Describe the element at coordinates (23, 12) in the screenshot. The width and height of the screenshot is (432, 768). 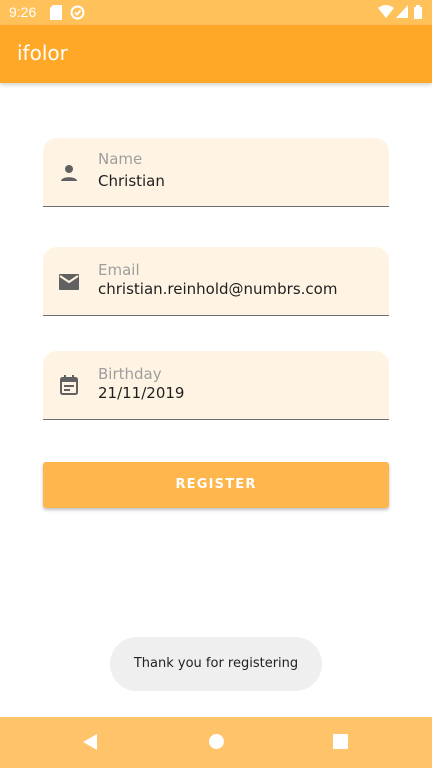
I see `status-time: 9:26` at that location.